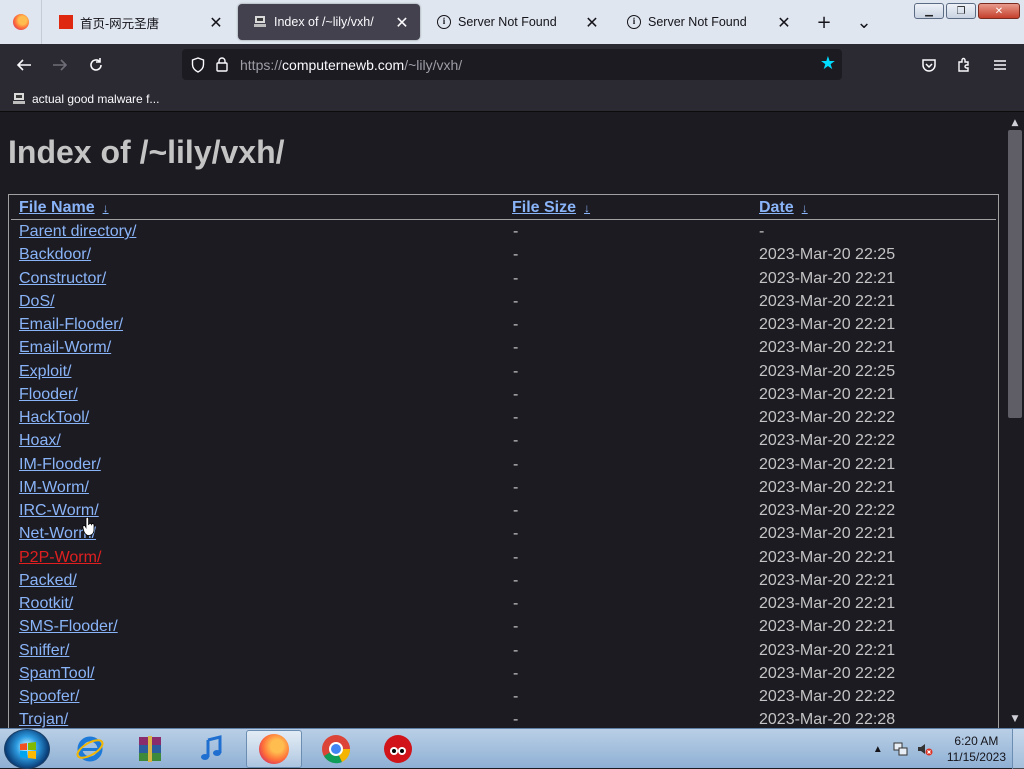  I want to click on directory-link: Trojan/, so click(43, 719).